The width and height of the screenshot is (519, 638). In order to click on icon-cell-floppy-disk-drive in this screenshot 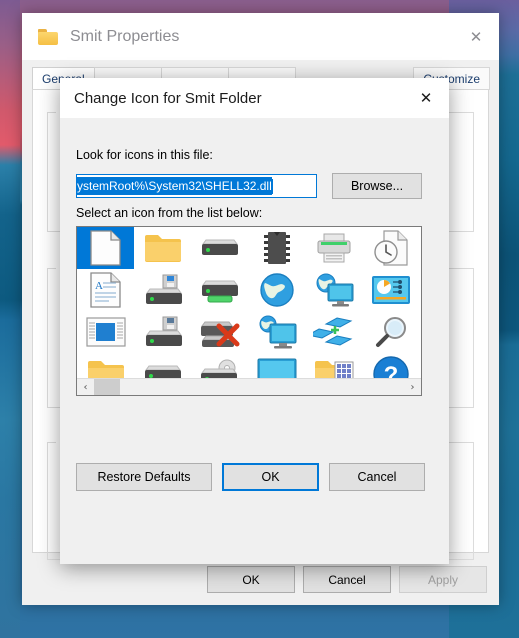, I will do `click(162, 332)`.